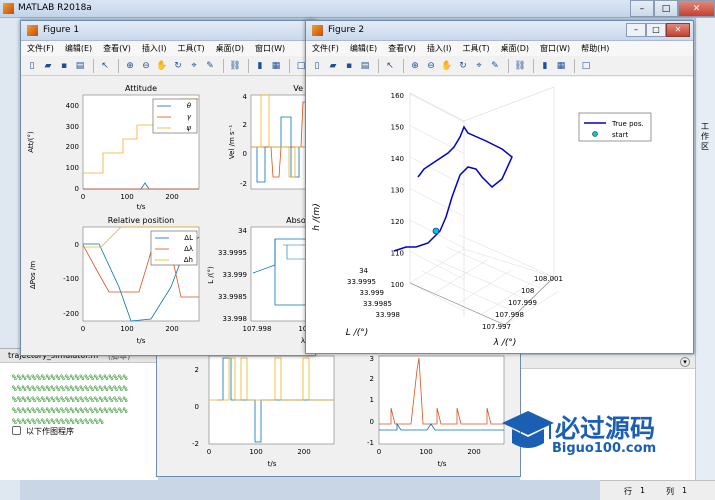  Describe the element at coordinates (235, 319) in the screenshot. I see `tick-label: 33.998` at that location.